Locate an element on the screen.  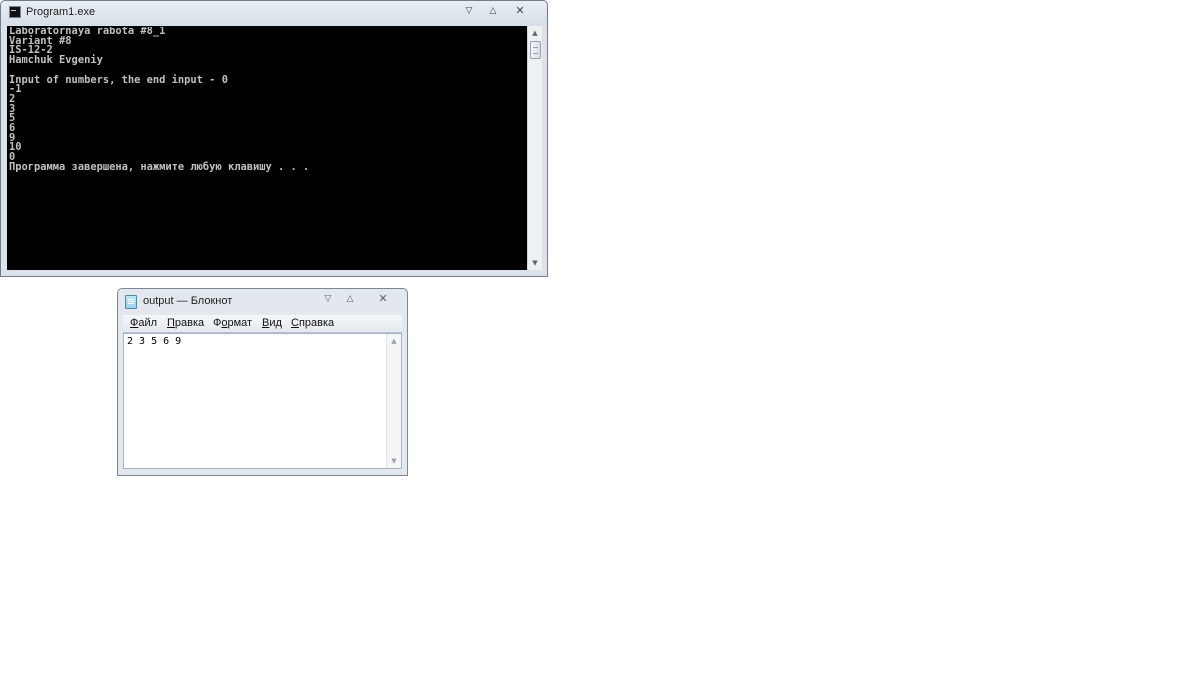
menu-view: Вид is located at coordinates (272, 323).